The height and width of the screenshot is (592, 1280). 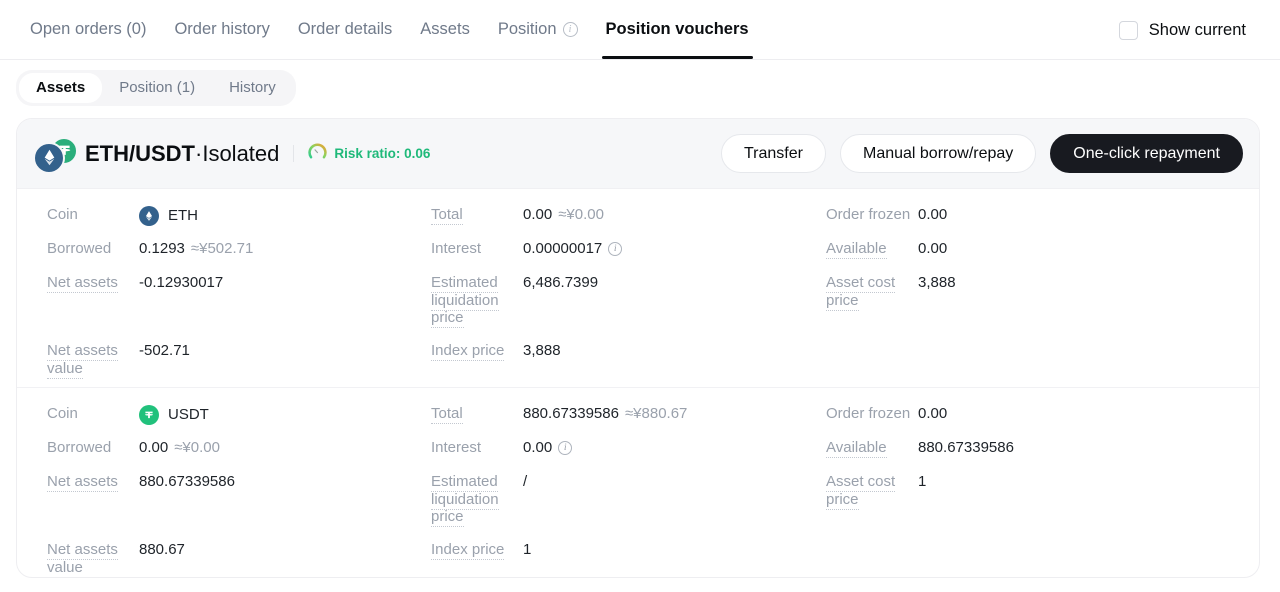 What do you see at coordinates (966, 447) in the screenshot?
I see `field-value-main: 880.67339586` at bounding box center [966, 447].